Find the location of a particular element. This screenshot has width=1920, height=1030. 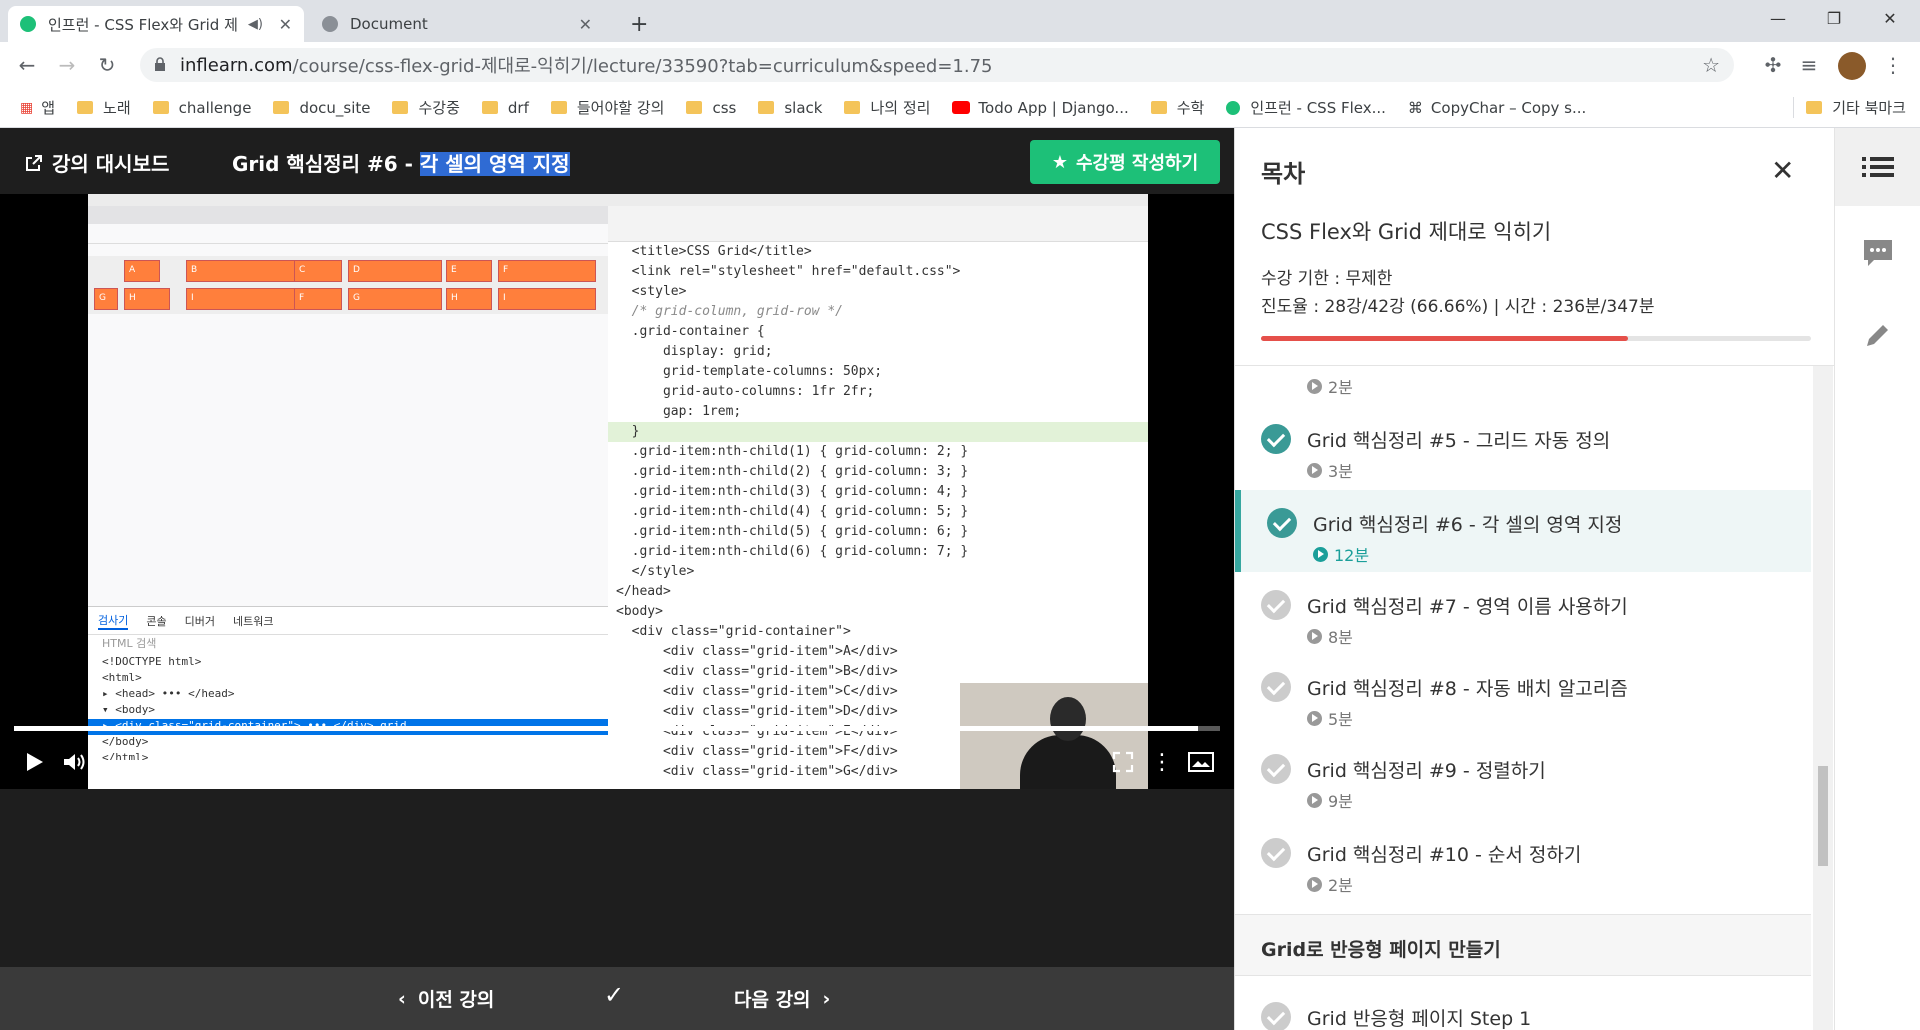

globe-icon is located at coordinates (330, 24).